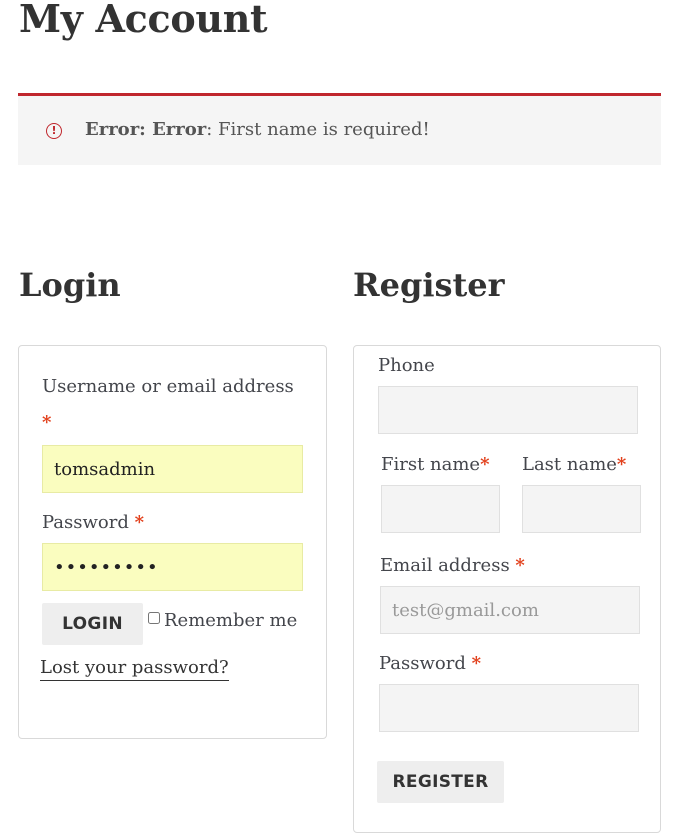 The image size is (679, 839). Describe the element at coordinates (318, 129) in the screenshot. I see `error-detail: : First name is required!` at that location.